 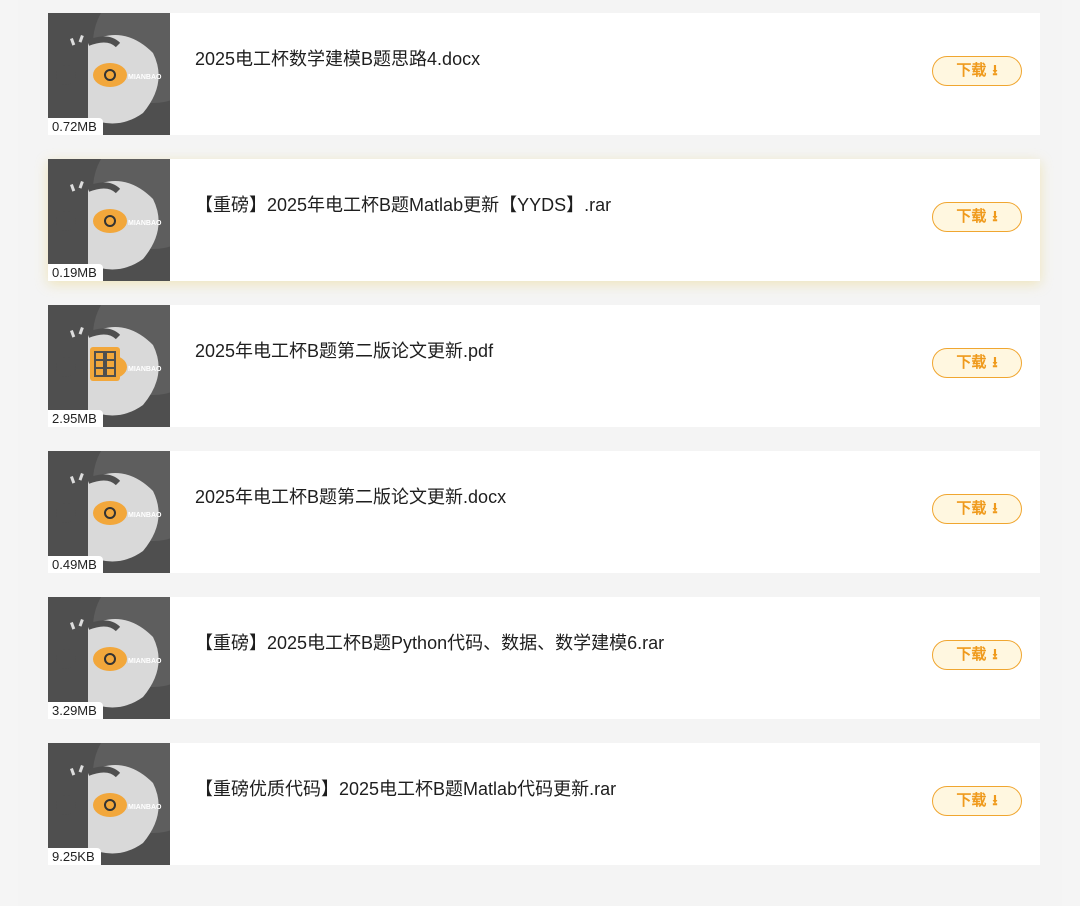 I want to click on book-icon, so click(x=105, y=364).